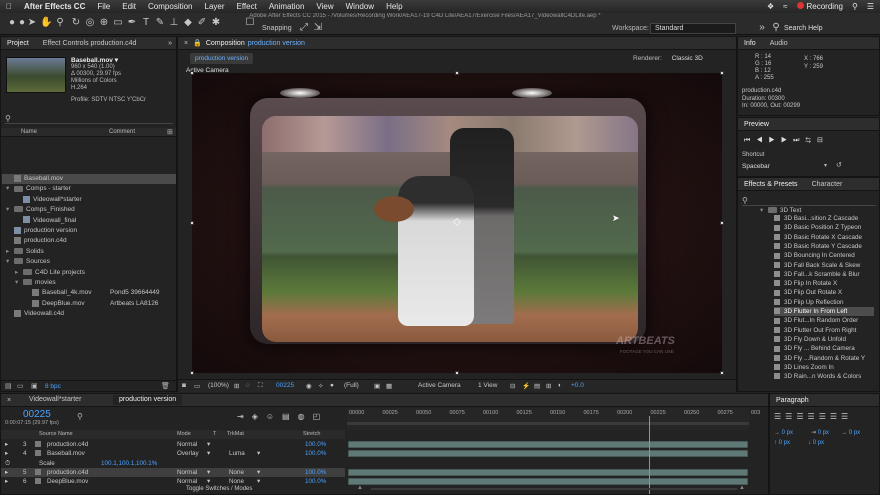  I want to click on tab-effects-presets: Effects & Presets, so click(771, 184).